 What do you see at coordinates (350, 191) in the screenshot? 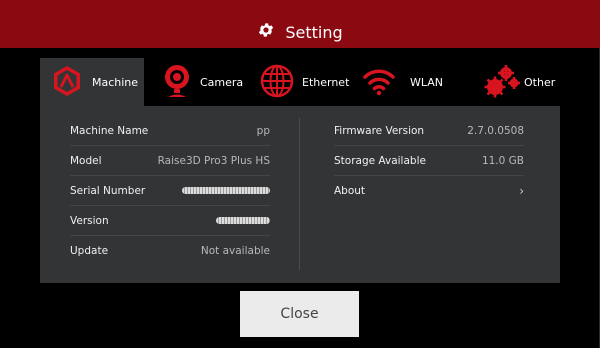
I see `about-label: About` at bounding box center [350, 191].